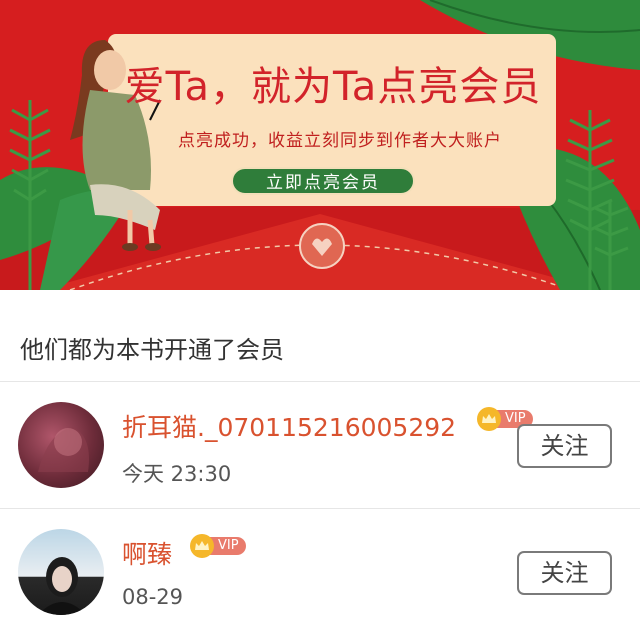 This screenshot has height=635, width=640. Describe the element at coordinates (152, 350) in the screenshot. I see `section-title: 他们都为本书开通了会员` at that location.